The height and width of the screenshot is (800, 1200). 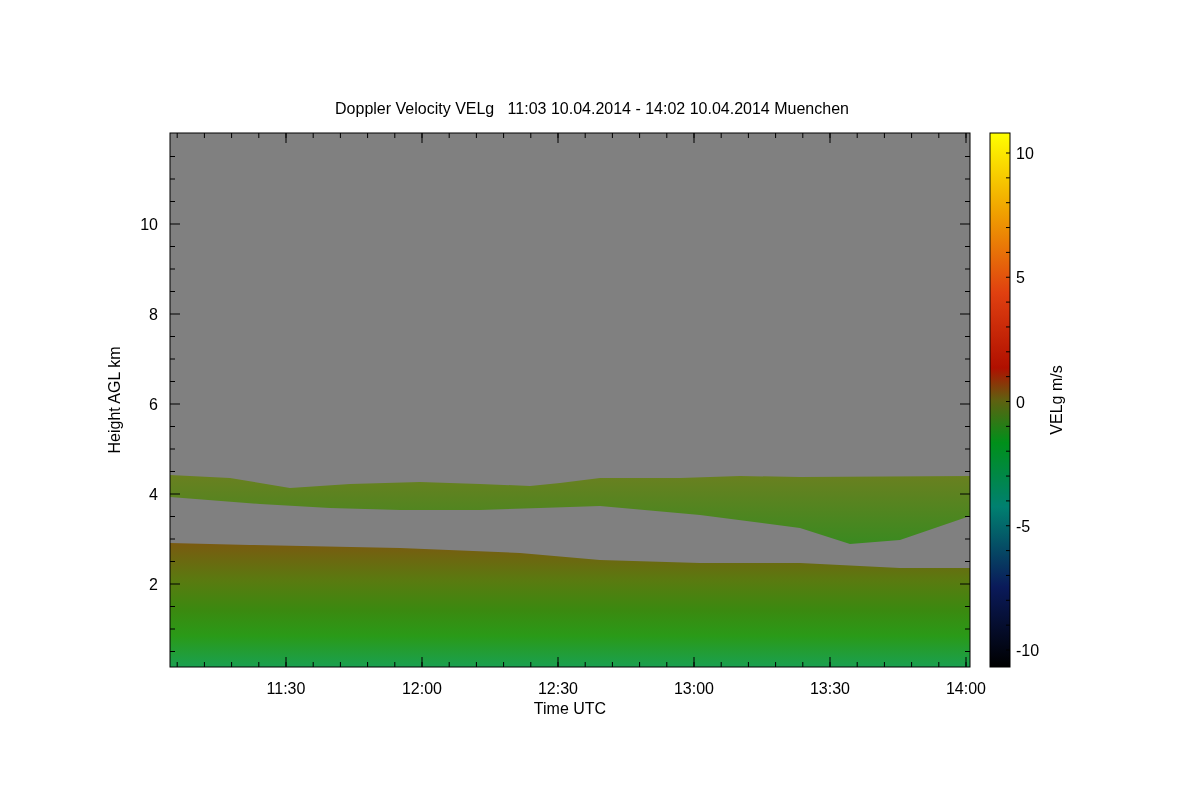 I want to click on colorbar-tick-label: -10, so click(x=1028, y=650).